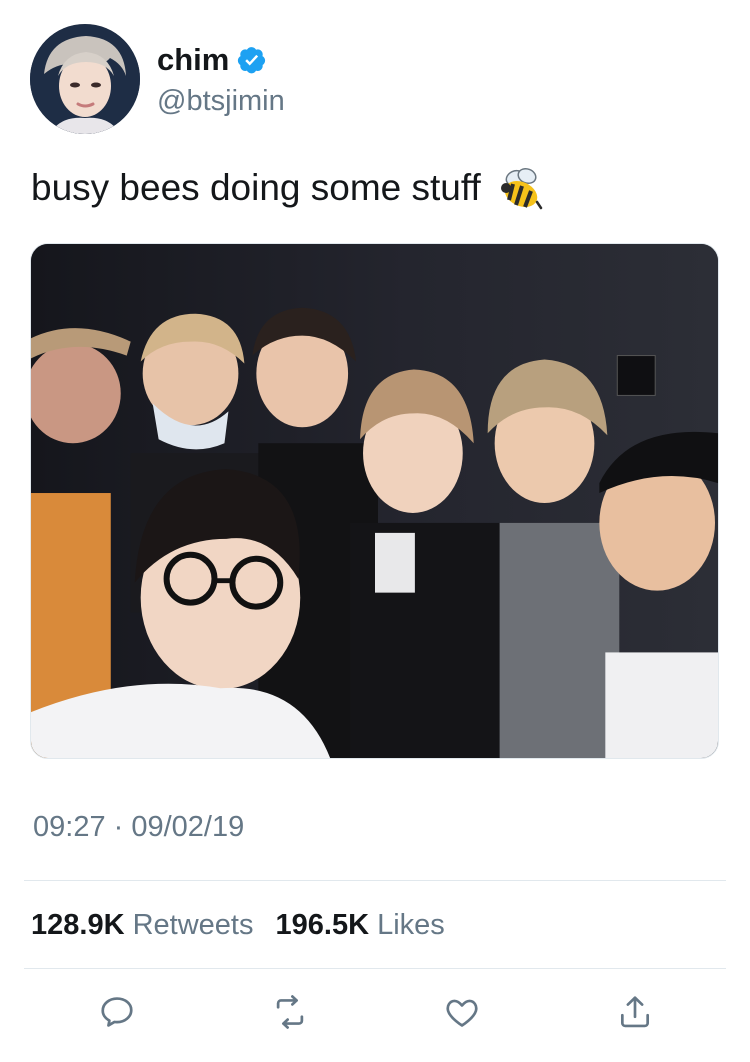  I want to click on tweet-text: busy bees doing some stuff, so click(287, 188).